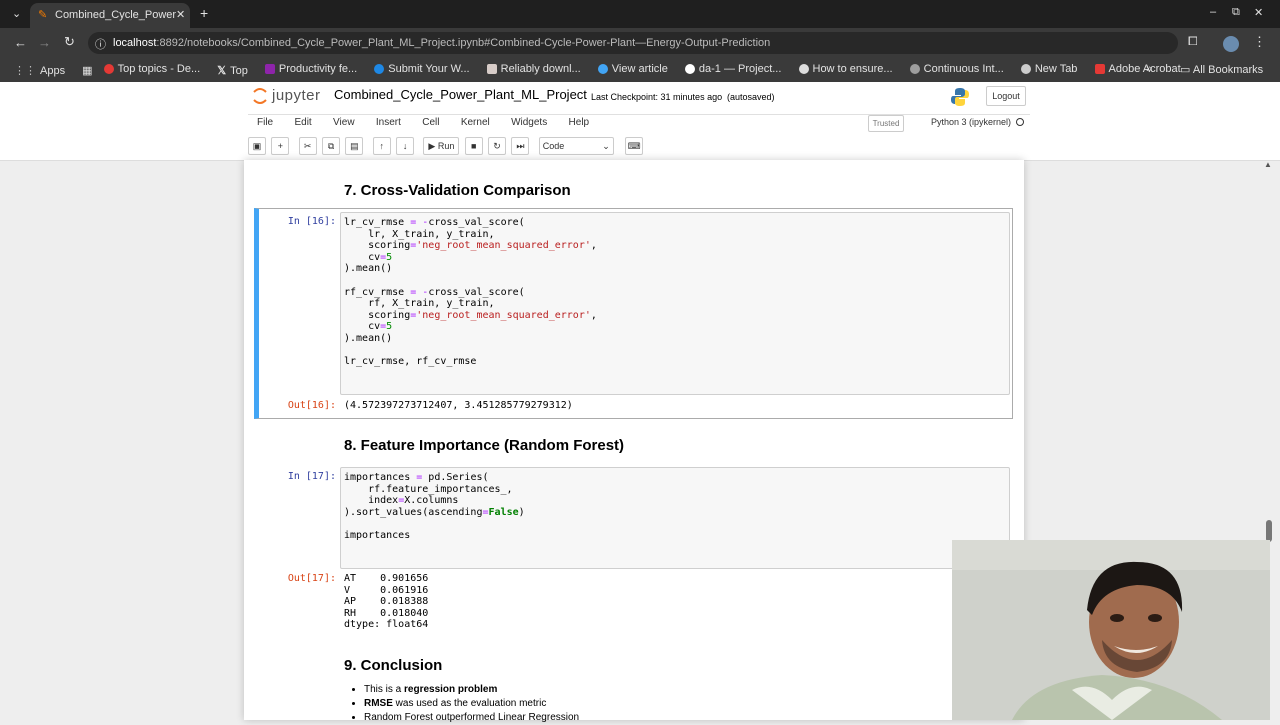  Describe the element at coordinates (1259, 42) in the screenshot. I see `menu-dots-icon: ⋮` at that location.